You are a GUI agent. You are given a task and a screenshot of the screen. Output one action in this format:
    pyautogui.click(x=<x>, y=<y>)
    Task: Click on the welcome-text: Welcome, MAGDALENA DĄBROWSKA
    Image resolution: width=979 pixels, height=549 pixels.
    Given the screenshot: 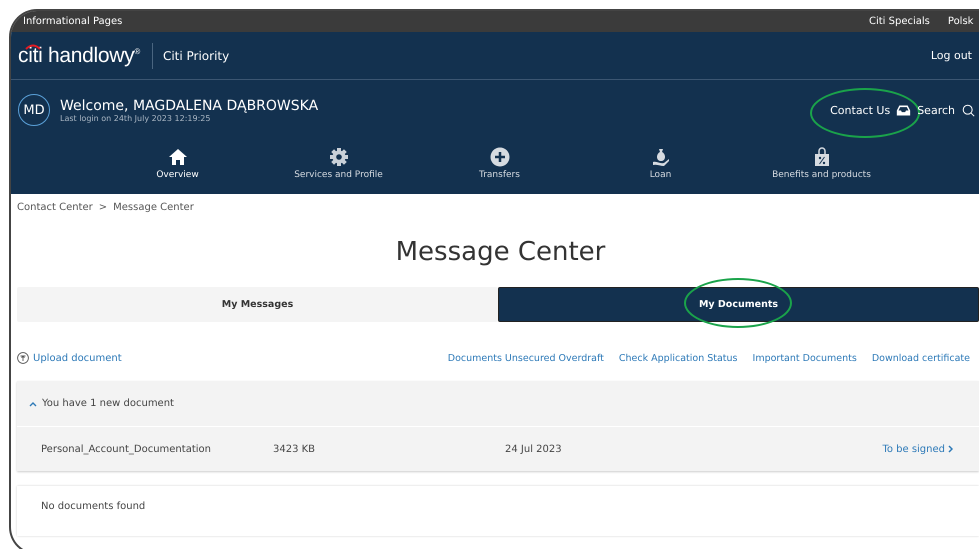 What is the action you would take?
    pyautogui.click(x=189, y=106)
    